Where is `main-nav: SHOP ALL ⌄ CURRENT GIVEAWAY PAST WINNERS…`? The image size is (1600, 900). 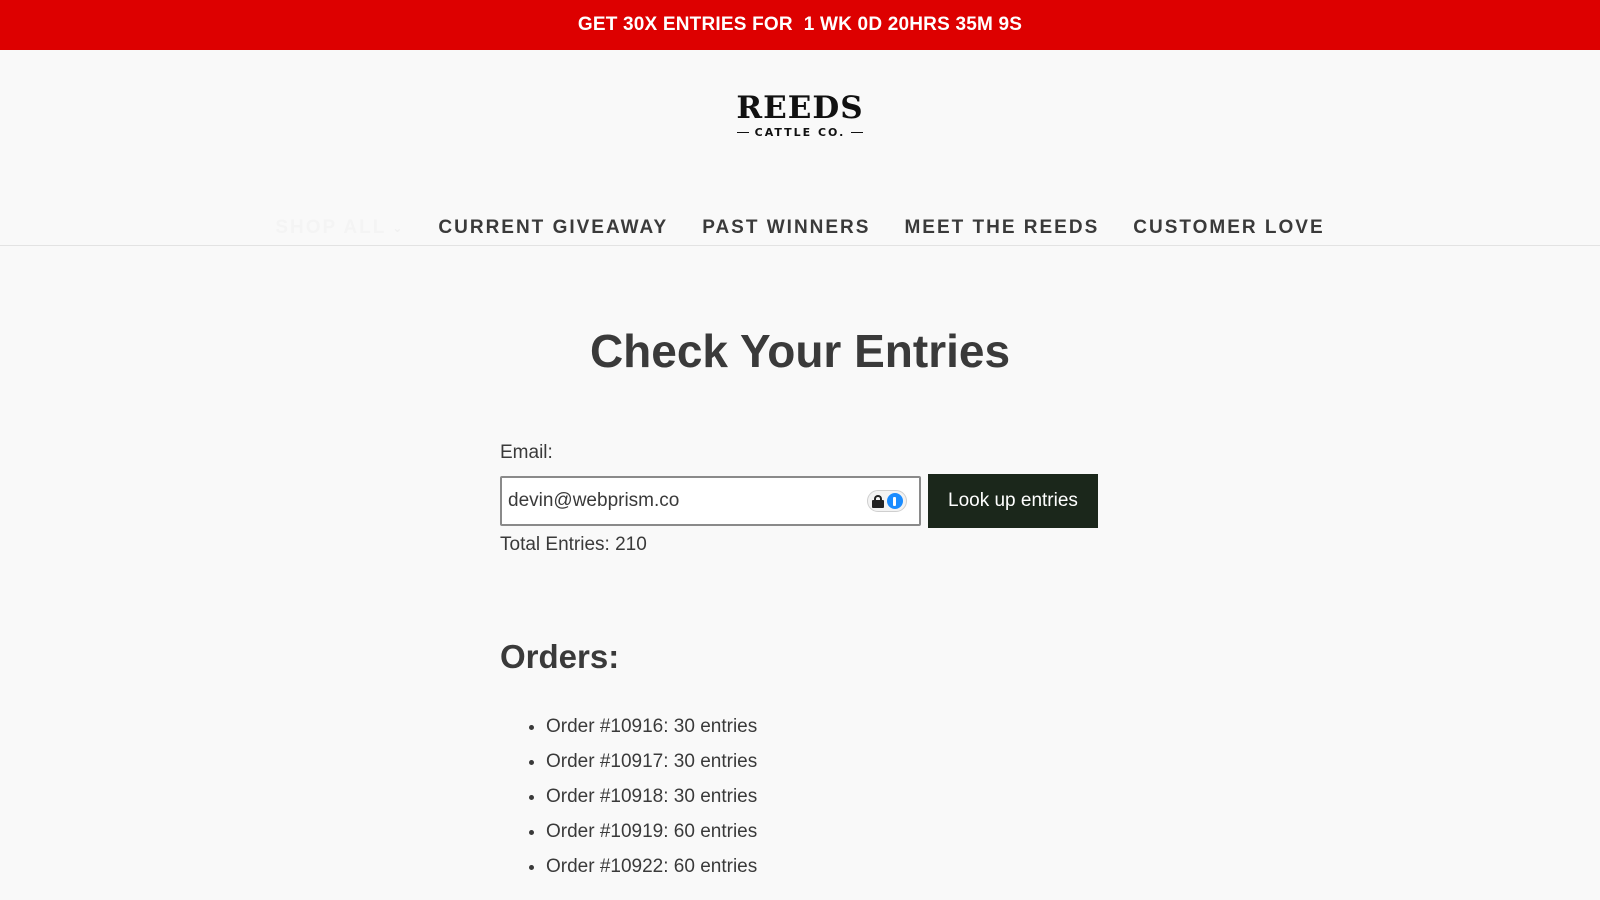 main-nav: SHOP ALL ⌄ CURRENT GIVEAWAY PAST WINNERS… is located at coordinates (800, 228).